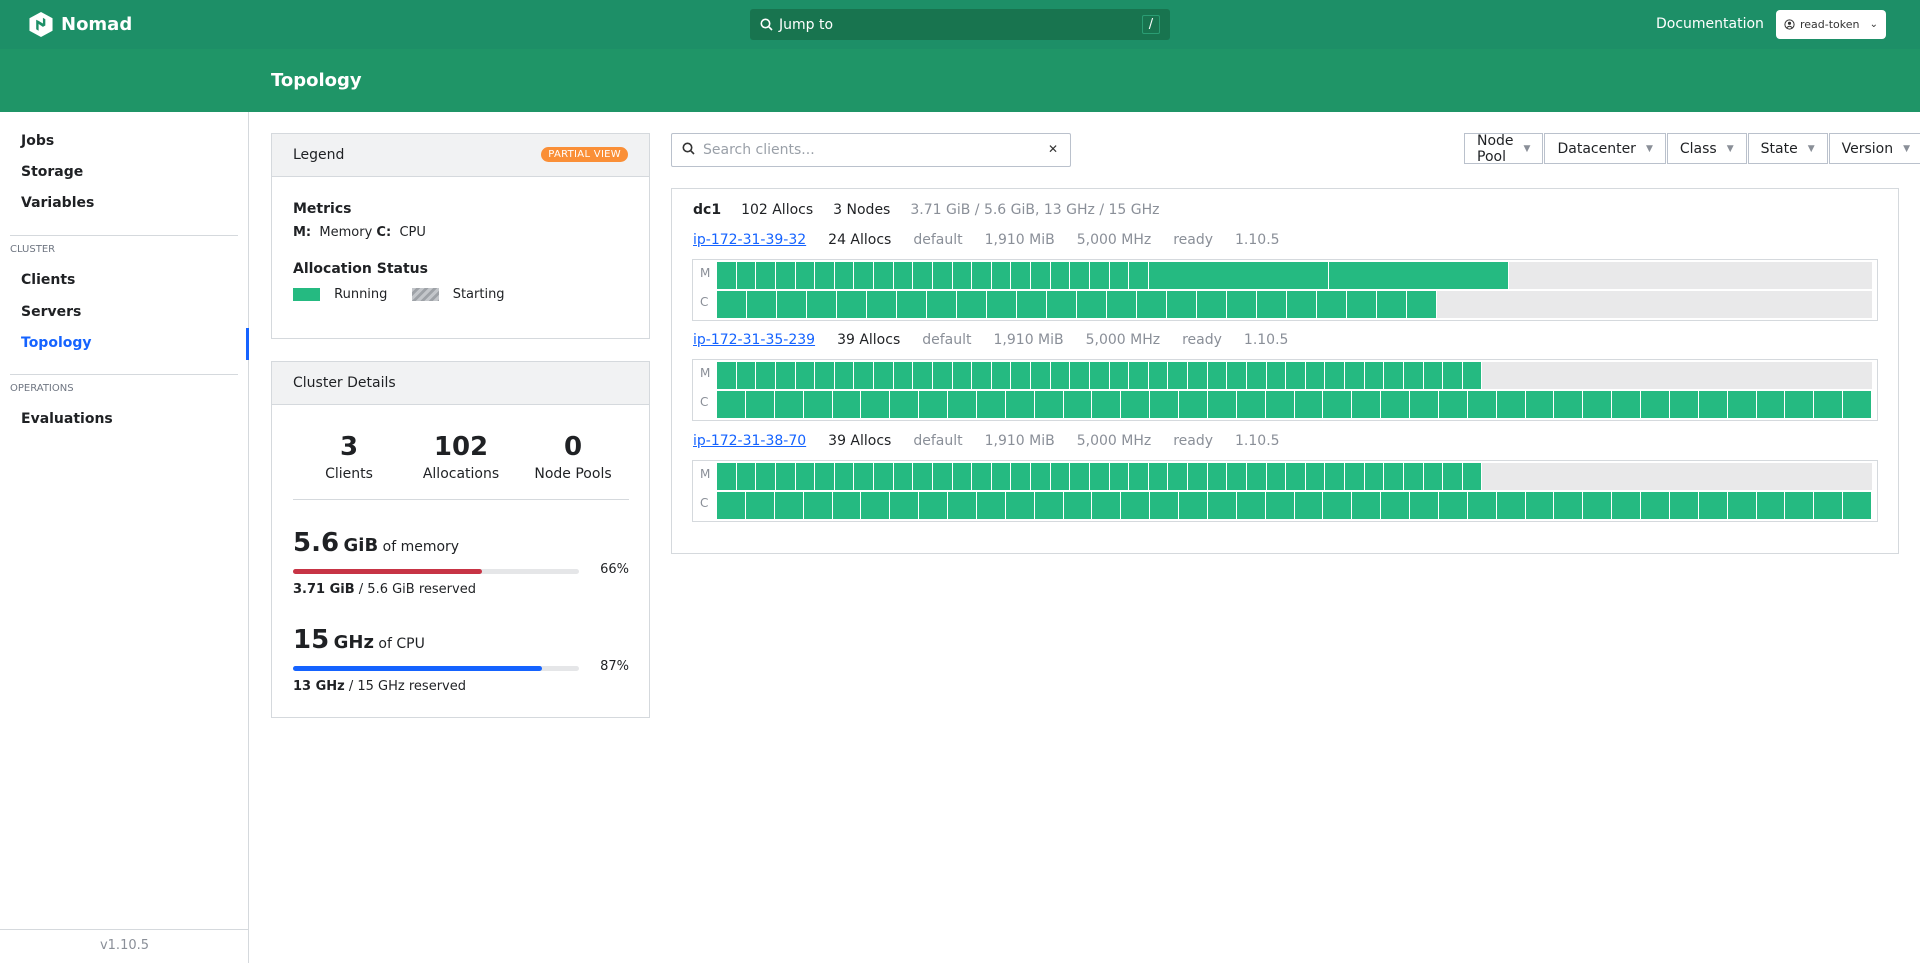  I want to click on filter-datacenter: Datacenter ▼, so click(1605, 148).